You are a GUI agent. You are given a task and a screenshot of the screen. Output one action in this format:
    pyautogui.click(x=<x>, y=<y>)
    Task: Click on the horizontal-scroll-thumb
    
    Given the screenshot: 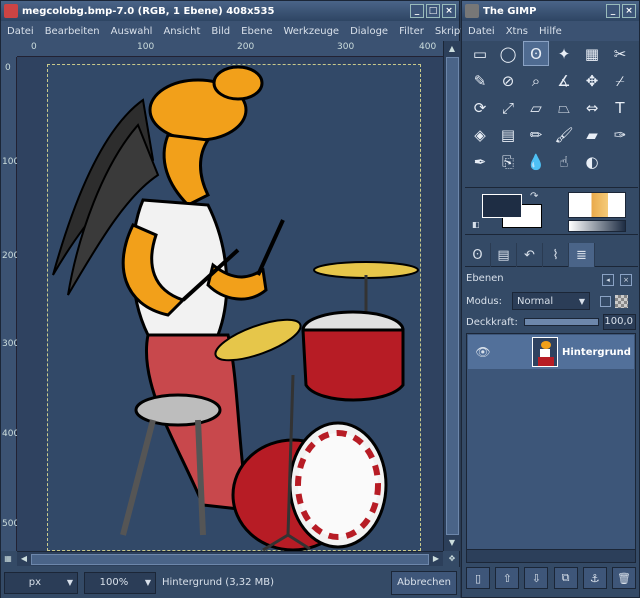 What is the action you would take?
    pyautogui.click(x=230, y=559)
    